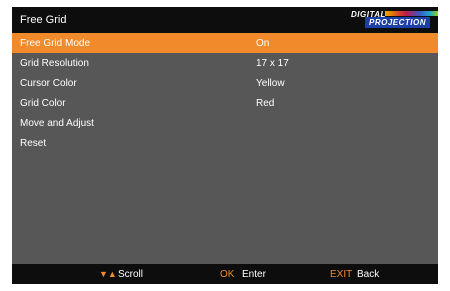  What do you see at coordinates (48, 83) in the screenshot?
I see `menu-item-label: Cursor Color` at bounding box center [48, 83].